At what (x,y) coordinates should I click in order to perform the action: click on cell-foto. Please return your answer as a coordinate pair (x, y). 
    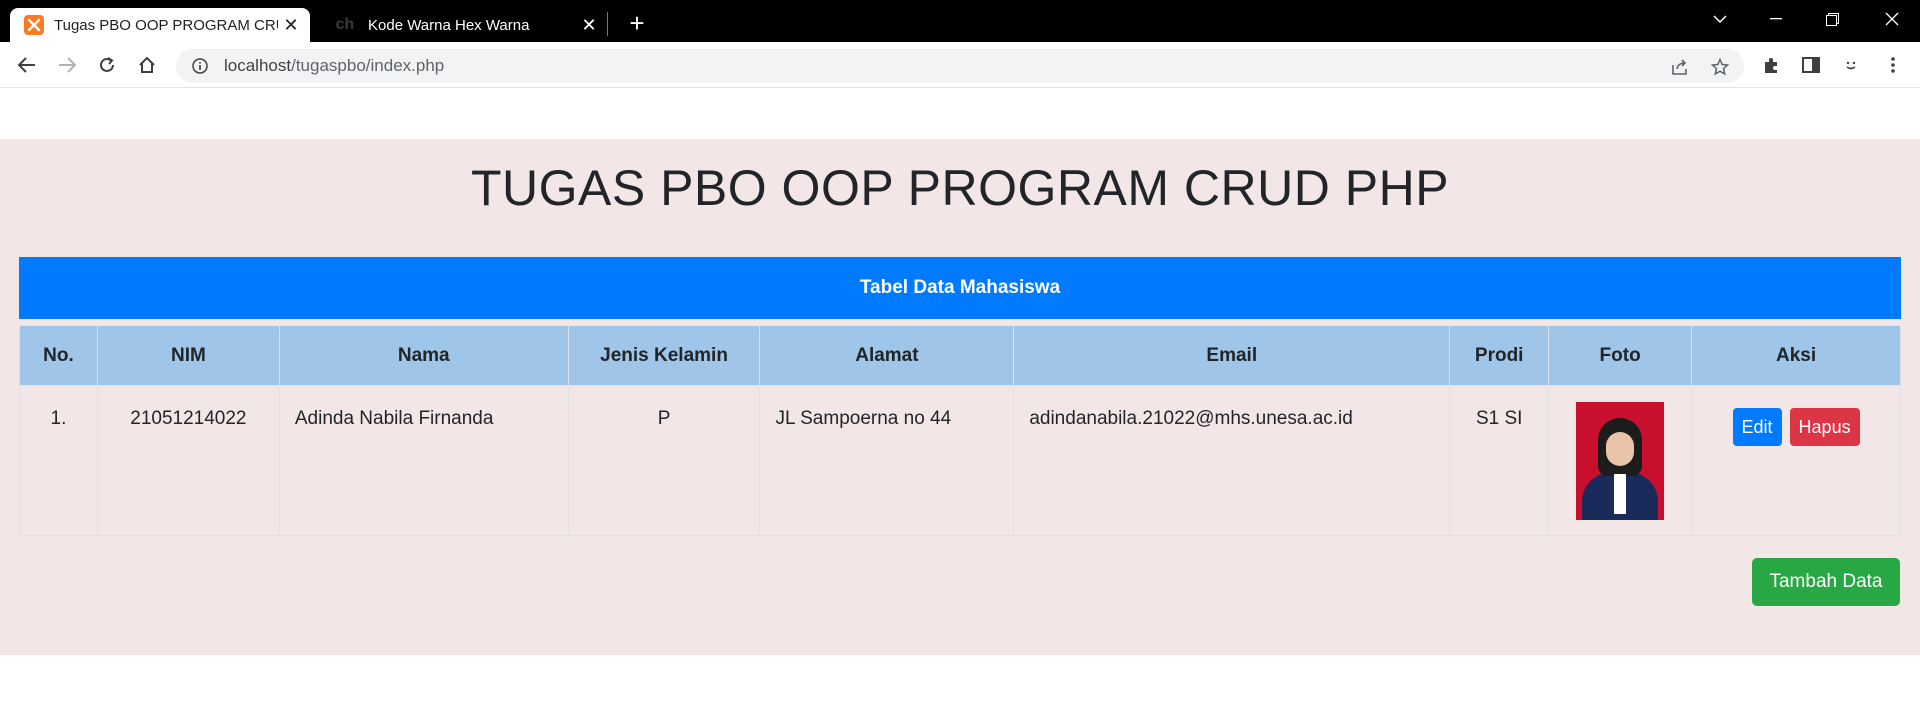
    Looking at the image, I should click on (1620, 460).